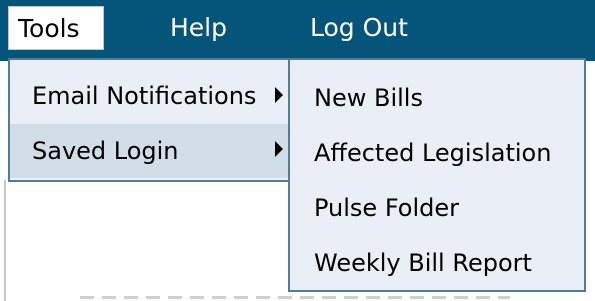 This screenshot has width=595, height=301. I want to click on menu-log-out: Log Out, so click(359, 28).